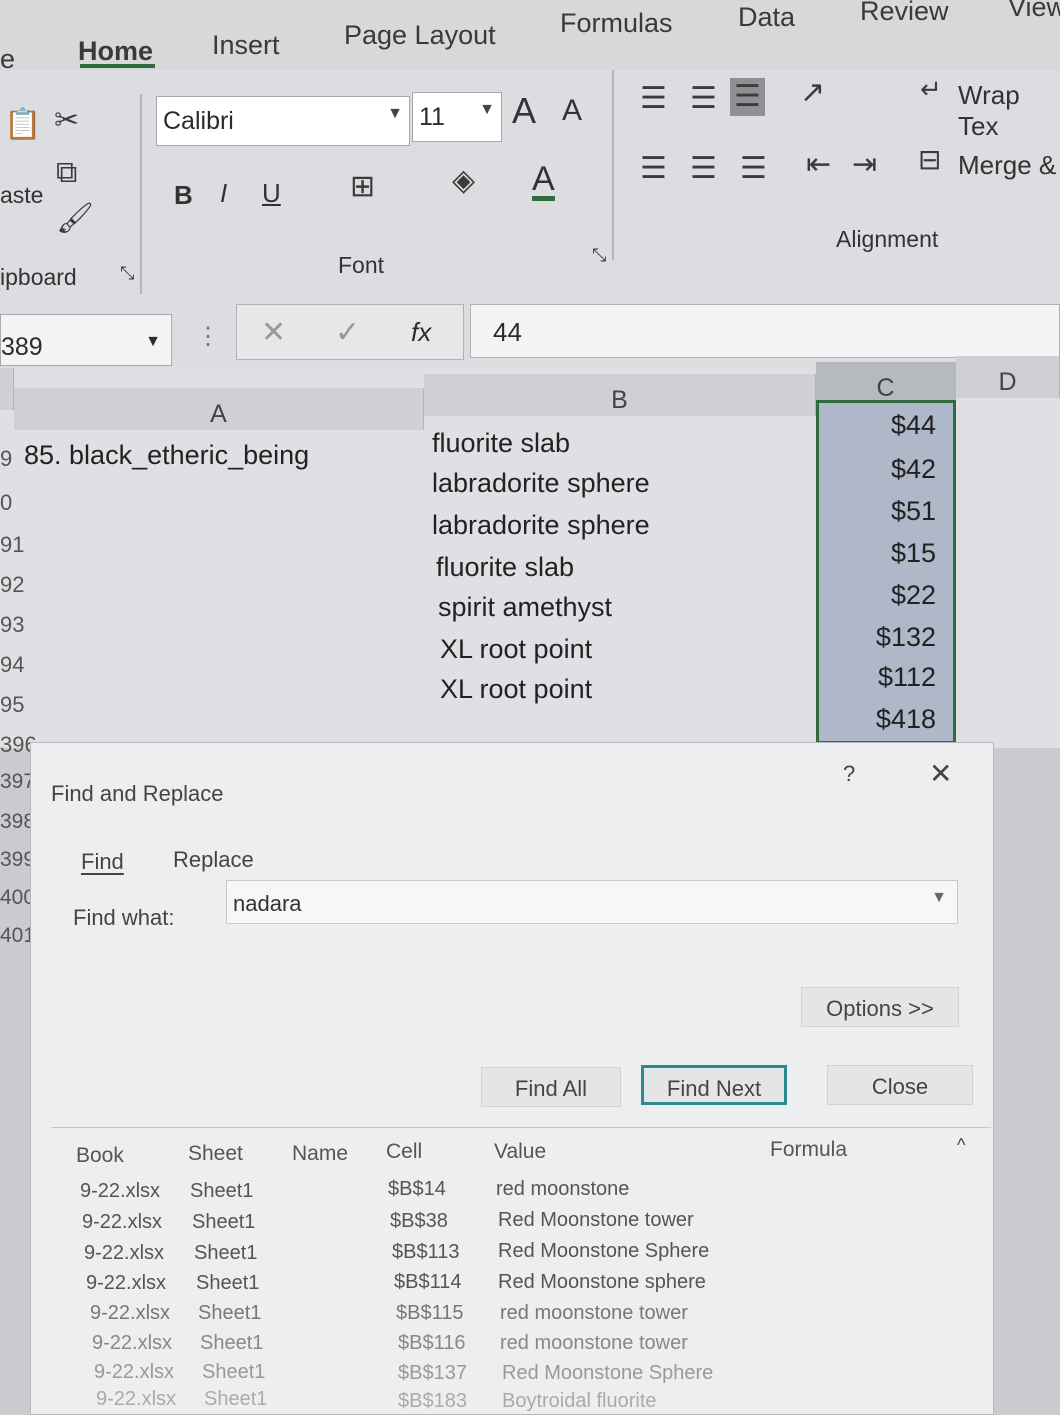  Describe the element at coordinates (10, 459) in the screenshot. I see `row-number: 9` at that location.